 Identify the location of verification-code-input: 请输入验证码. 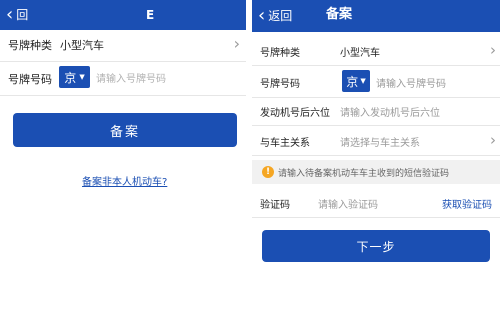
(348, 203).